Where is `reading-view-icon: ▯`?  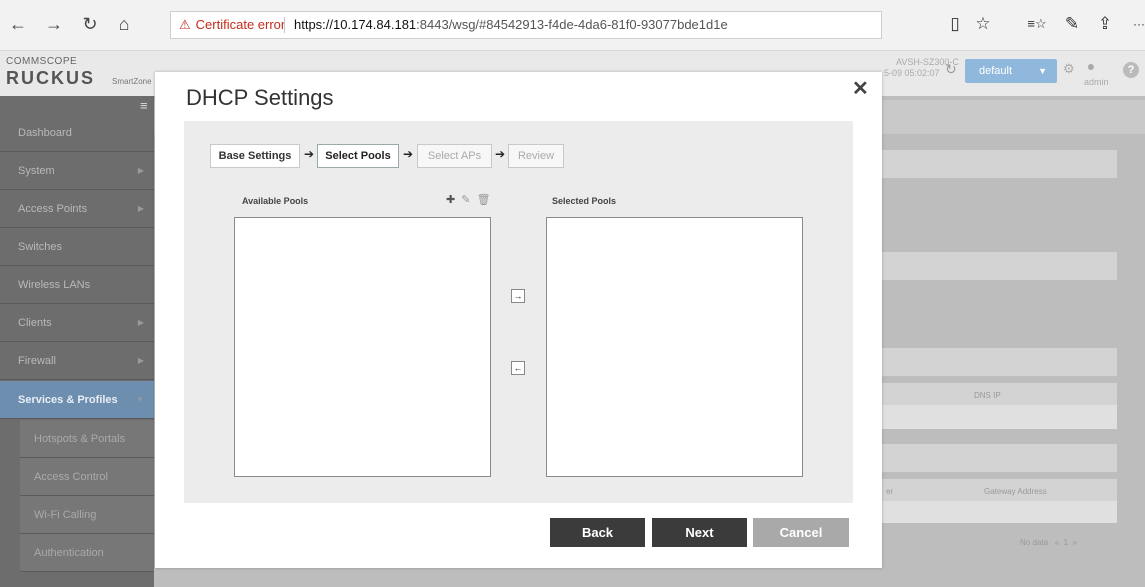
reading-view-icon: ▯ is located at coordinates (955, 24).